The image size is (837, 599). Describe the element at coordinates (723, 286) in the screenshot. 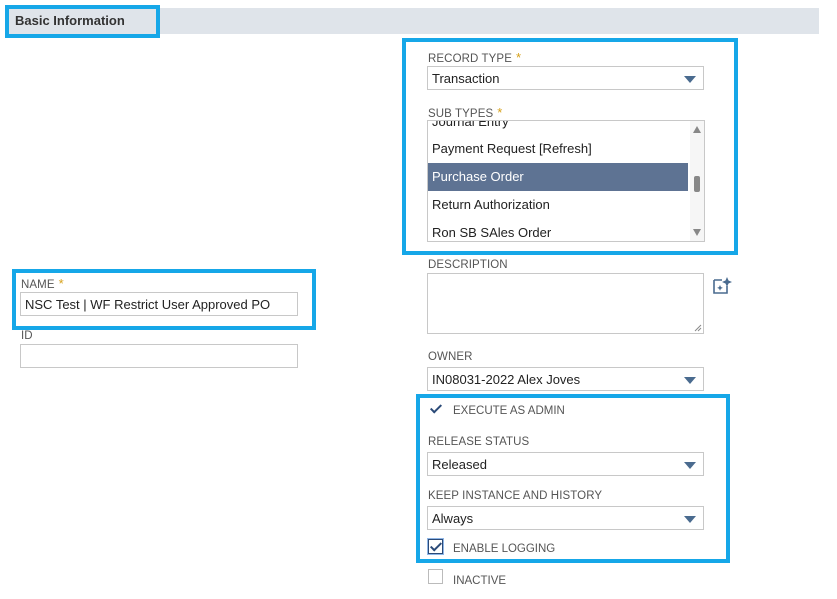

I see `sparkle-edit-icon` at that location.